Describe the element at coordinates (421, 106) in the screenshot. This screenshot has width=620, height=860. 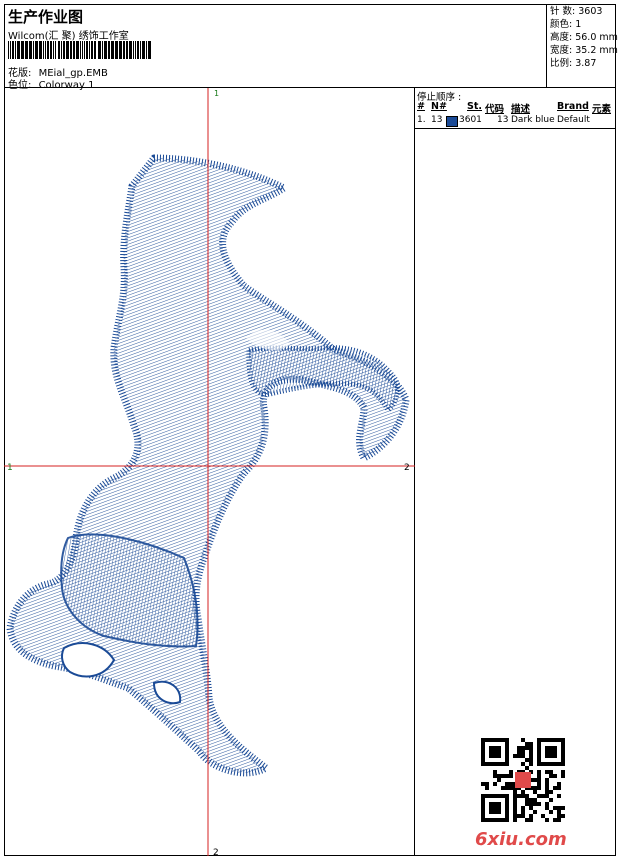
I see `col-index: #` at that location.